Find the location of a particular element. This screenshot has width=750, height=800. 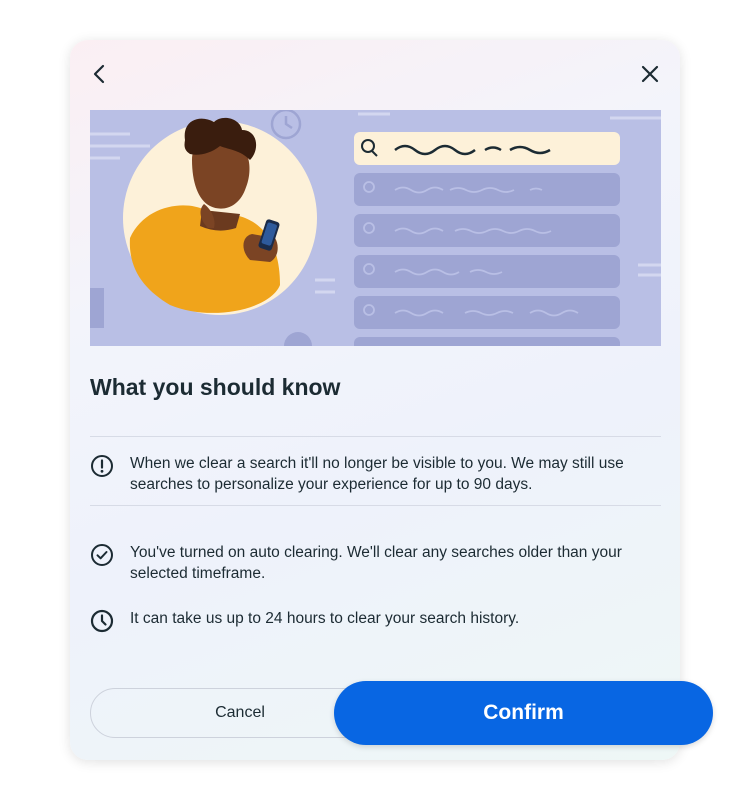

dialog-title: What you should know is located at coordinates (215, 387).